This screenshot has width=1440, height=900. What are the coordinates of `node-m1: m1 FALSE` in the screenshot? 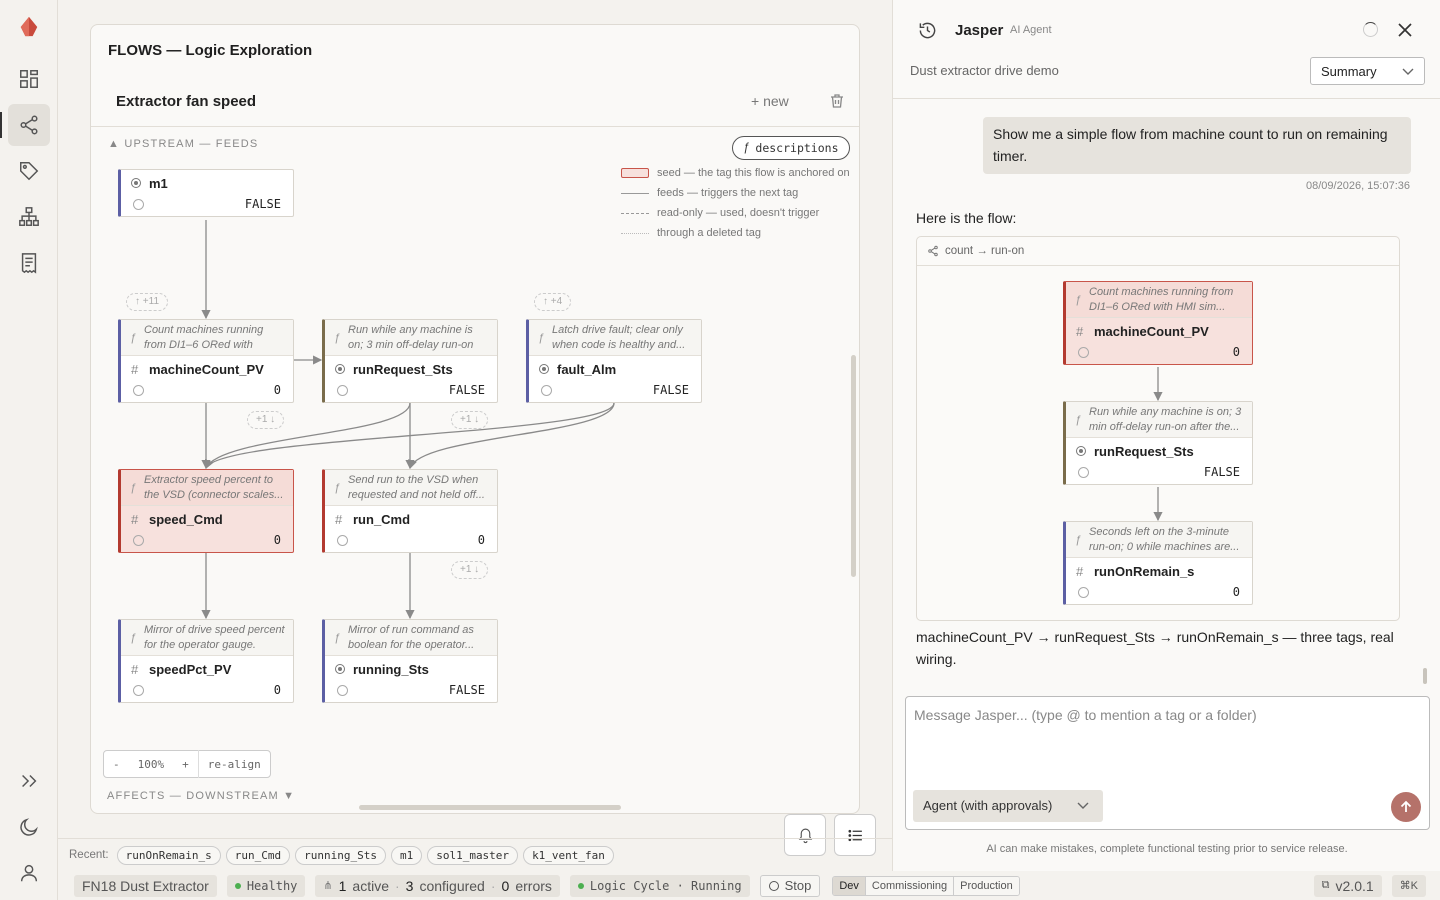 It's located at (206, 193).